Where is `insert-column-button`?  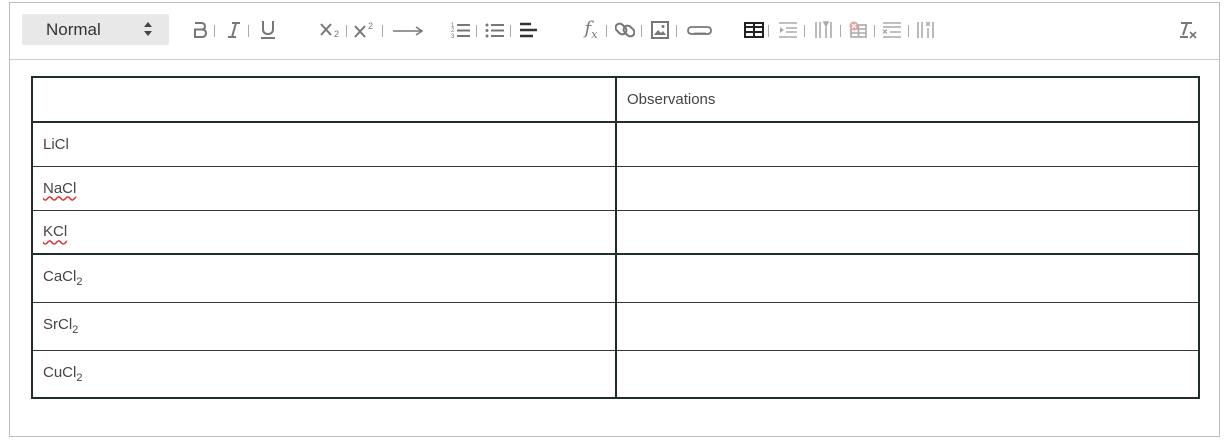
insert-column-button is located at coordinates (824, 30).